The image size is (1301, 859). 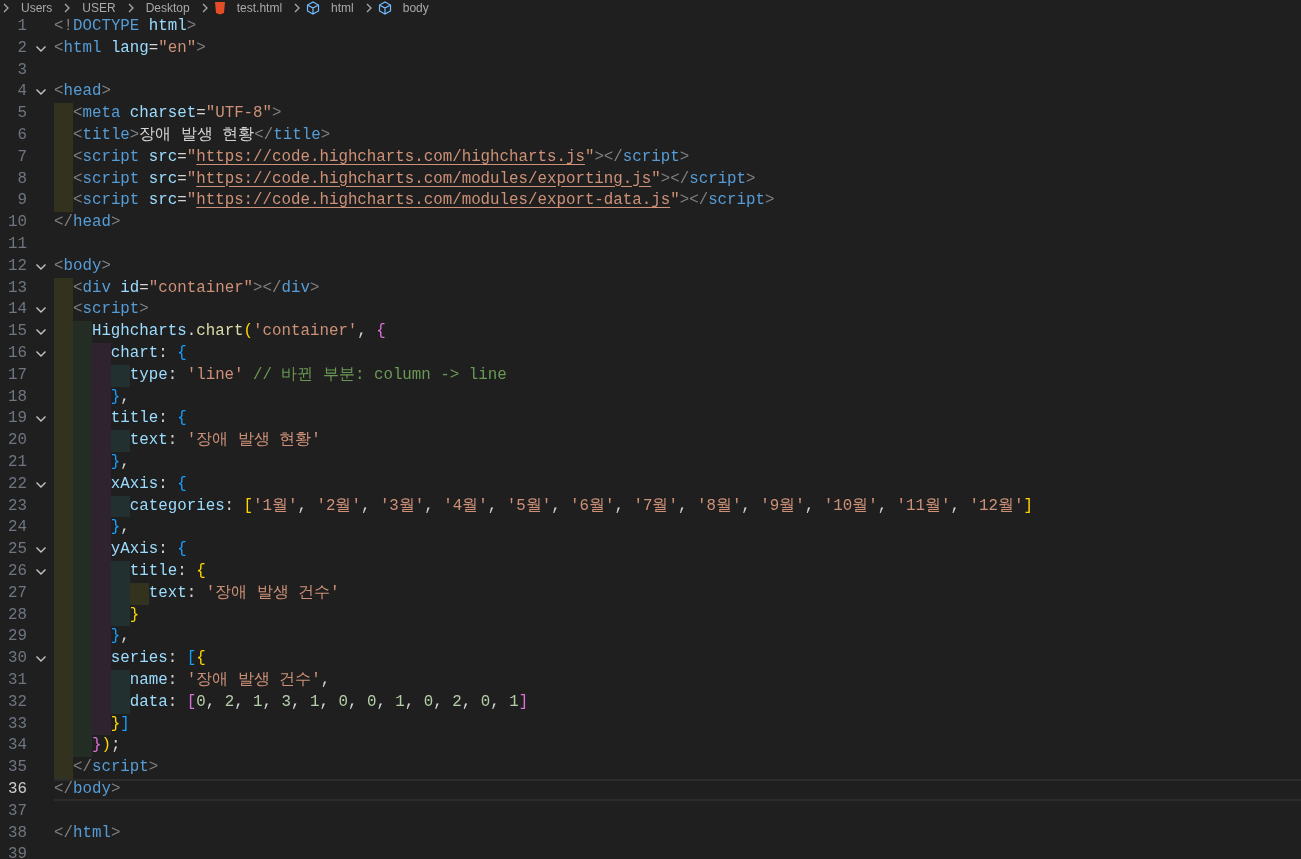 What do you see at coordinates (17, 637) in the screenshot?
I see `line-number: 29` at bounding box center [17, 637].